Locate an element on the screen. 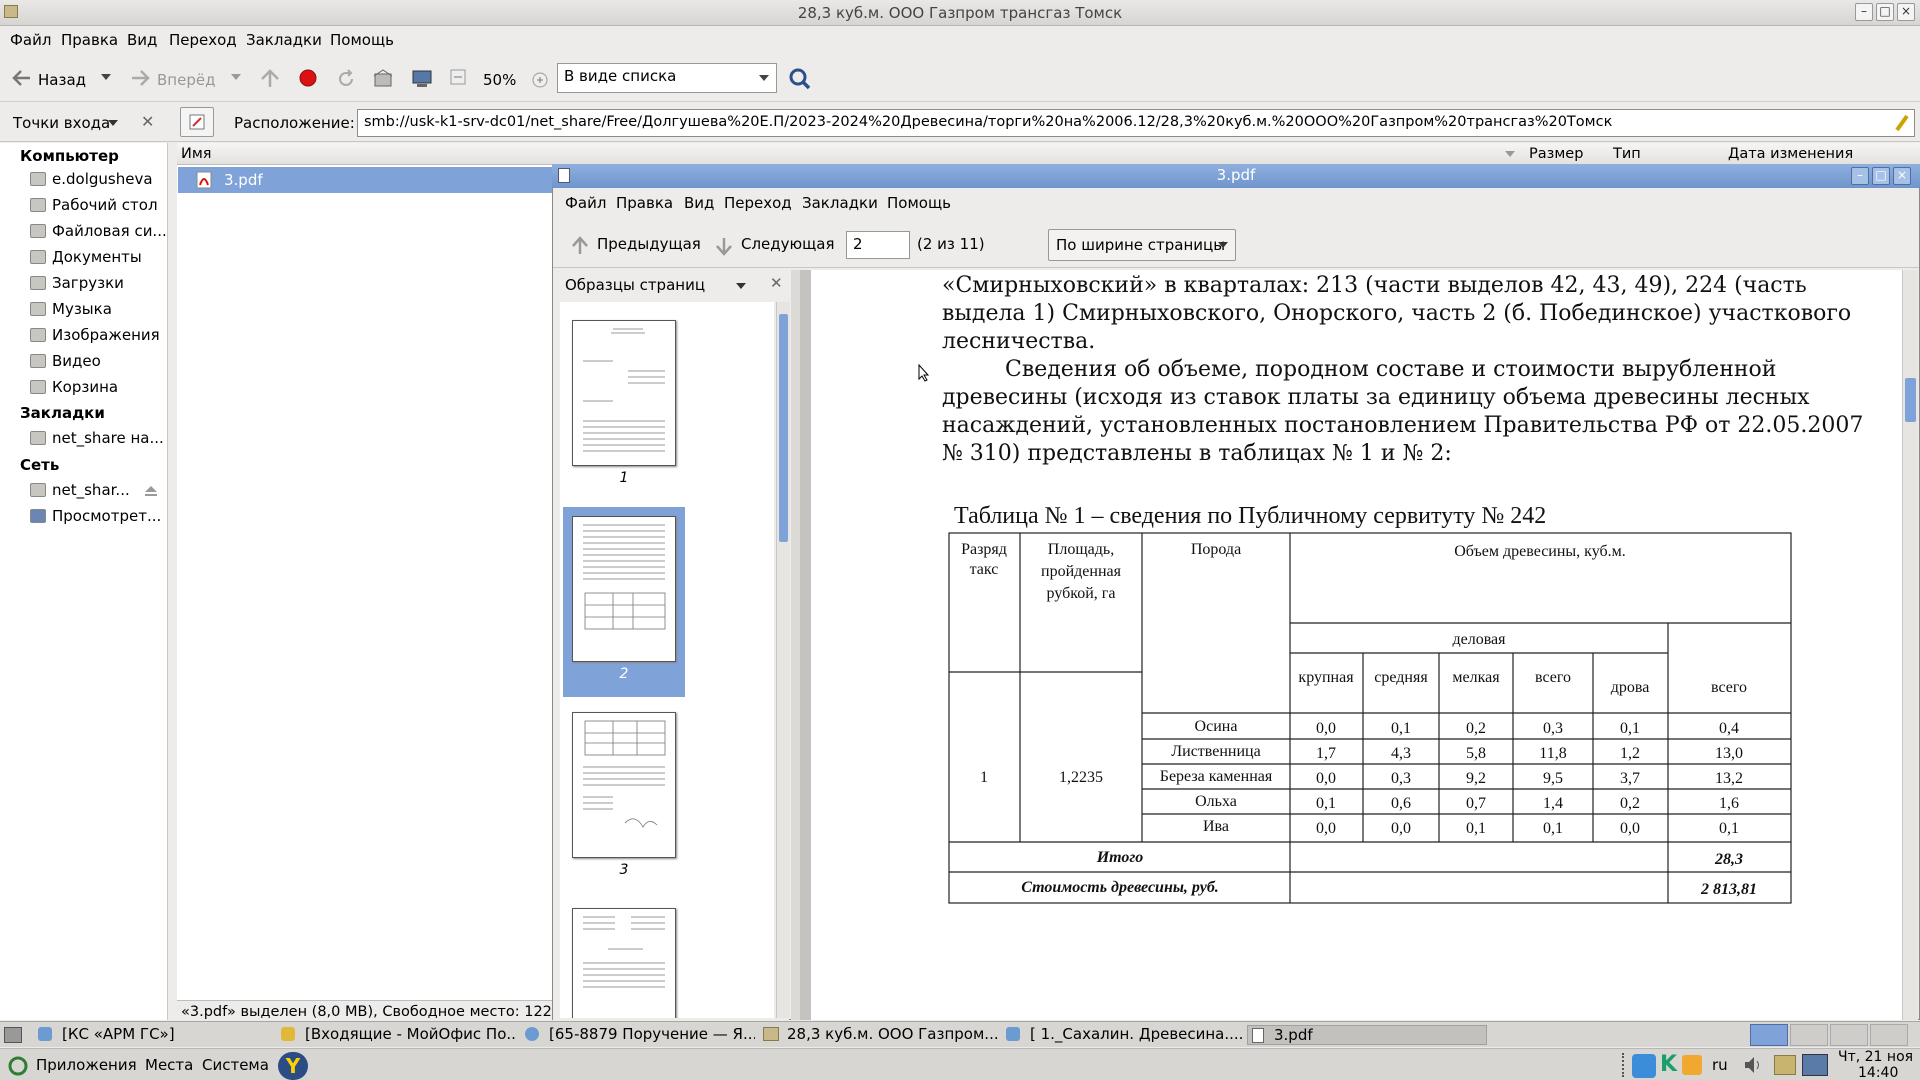 Image resolution: width=1920 pixels, height=1080 pixels. thumbnail-scrollbar is located at coordinates (783, 660).